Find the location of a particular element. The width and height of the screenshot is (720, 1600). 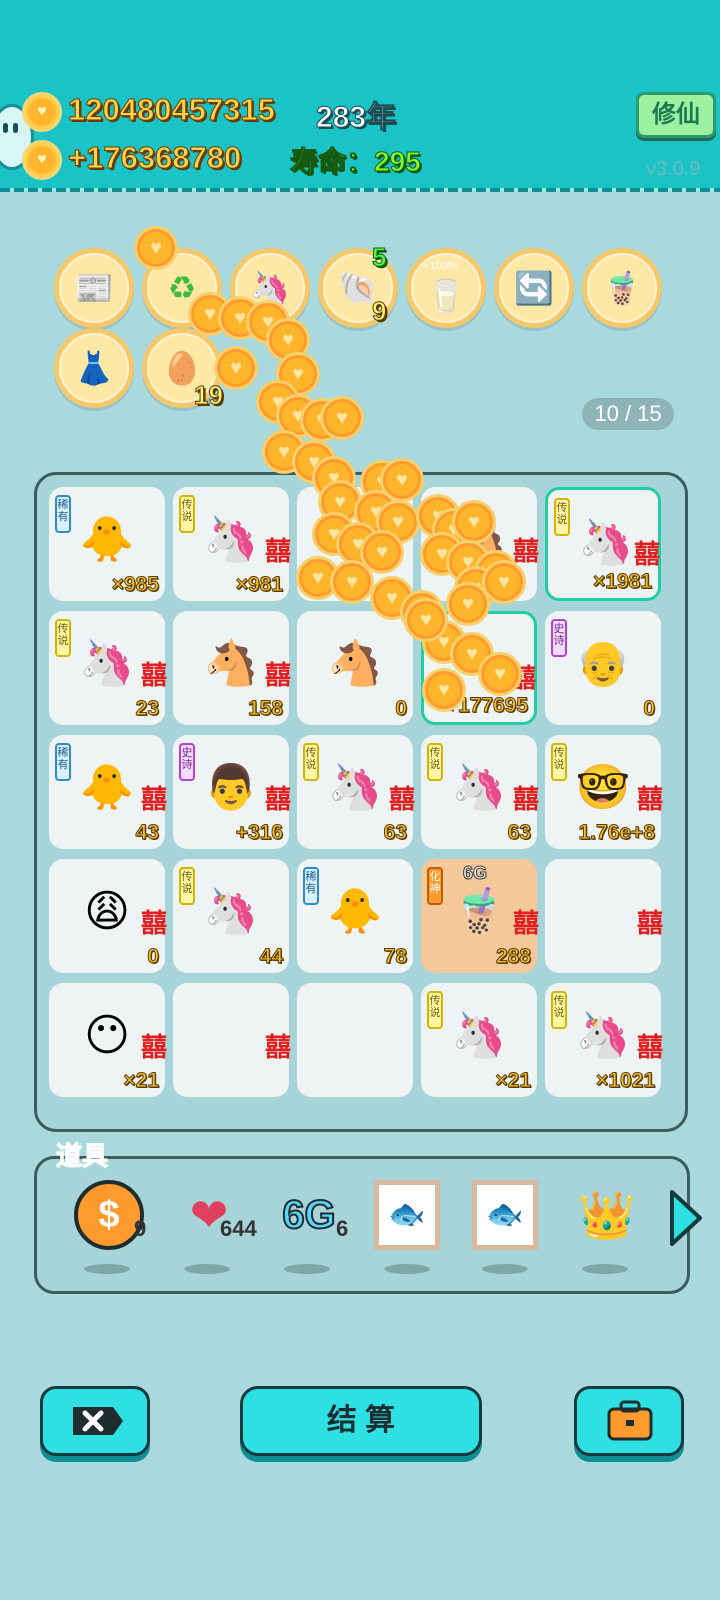

board-cell: 传说 🦄 ×21 is located at coordinates (479, 1040).